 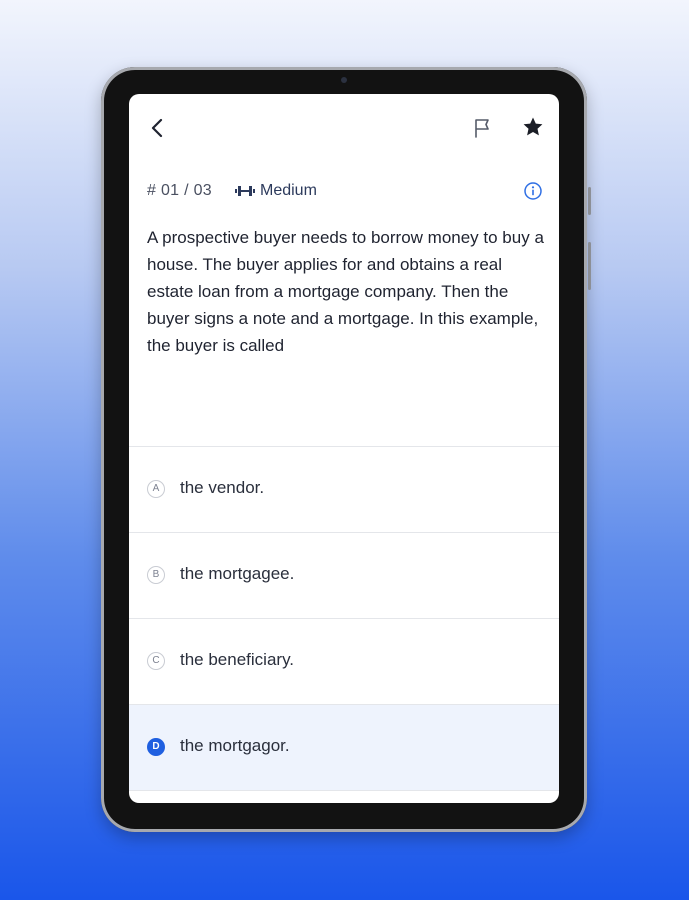 What do you see at coordinates (237, 573) in the screenshot?
I see `option-text: the mortgagee.` at bounding box center [237, 573].